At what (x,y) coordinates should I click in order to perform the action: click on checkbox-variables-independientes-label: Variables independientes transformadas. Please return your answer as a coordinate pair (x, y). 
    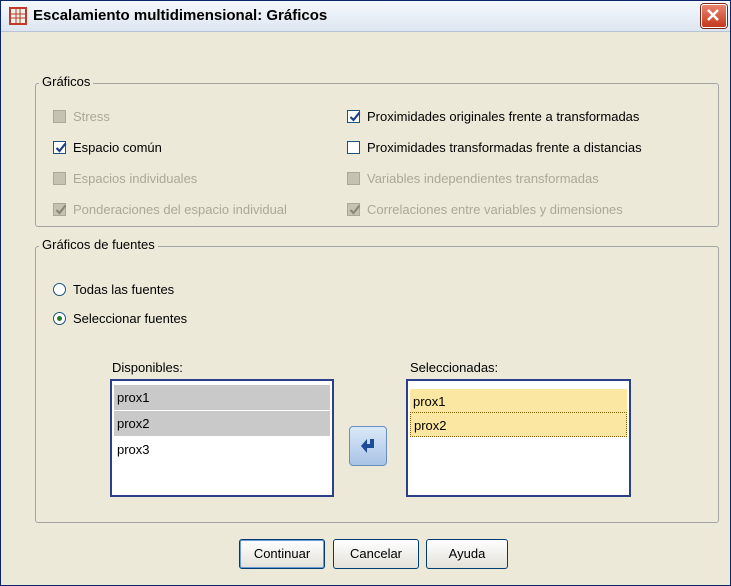
    Looking at the image, I should click on (483, 178).